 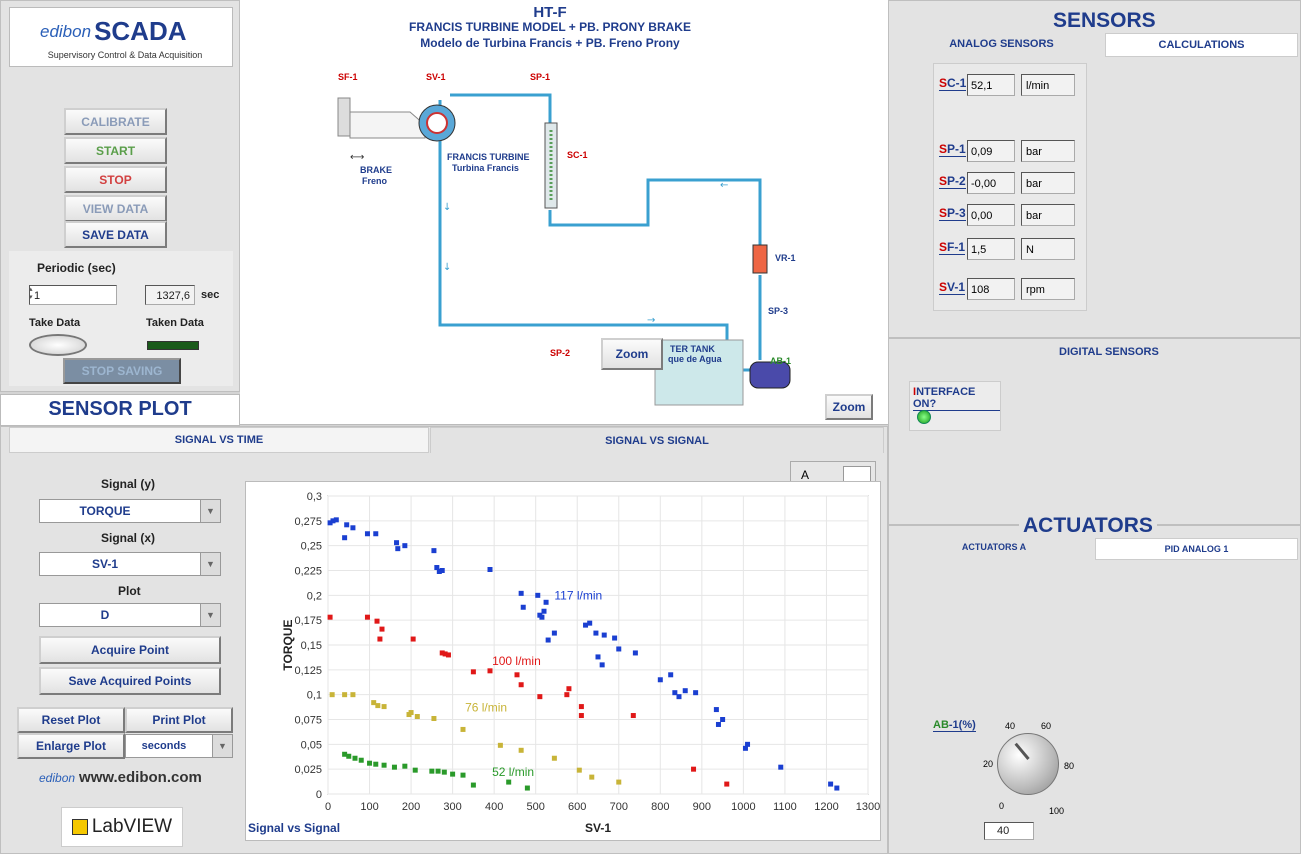 I want to click on signal-x-select: SV-1 ▼, so click(x=130, y=564).